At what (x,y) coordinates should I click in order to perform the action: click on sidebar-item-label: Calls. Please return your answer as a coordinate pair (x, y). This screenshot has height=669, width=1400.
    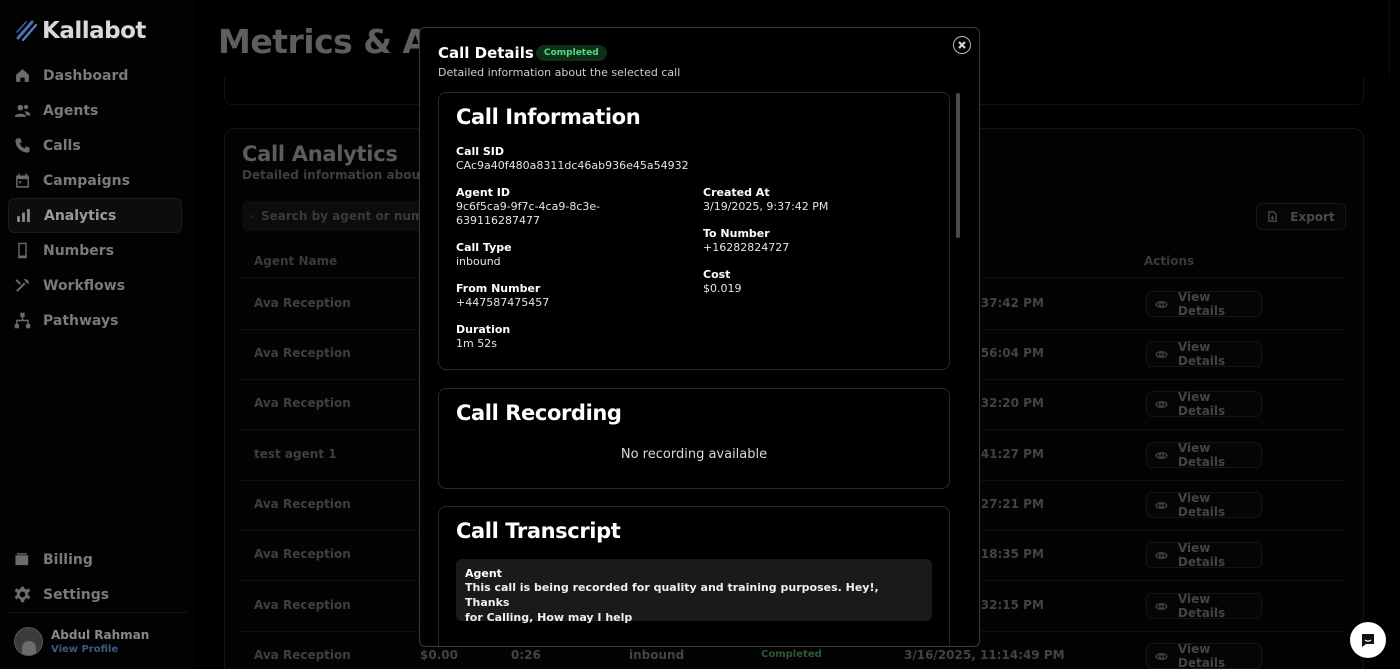
    Looking at the image, I should click on (62, 145).